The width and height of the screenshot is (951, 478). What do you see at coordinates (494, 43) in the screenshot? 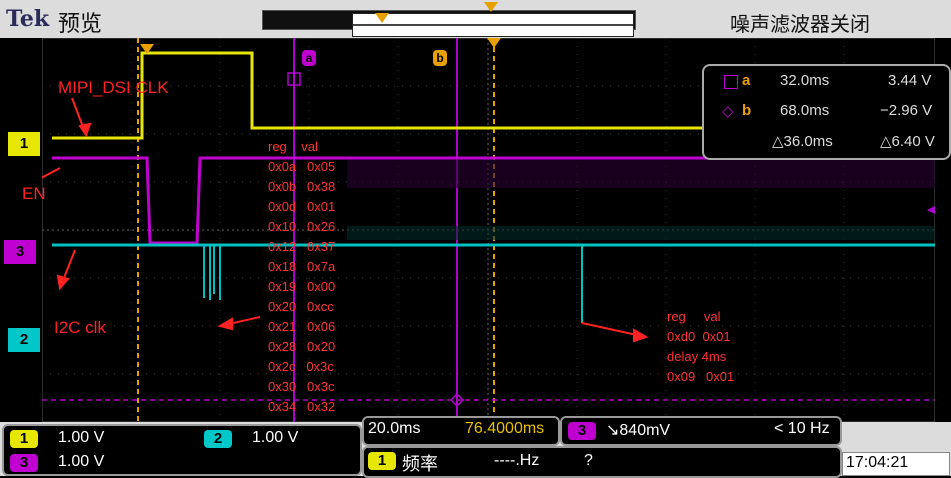
I see `trigger-time-marker-icon` at bounding box center [494, 43].